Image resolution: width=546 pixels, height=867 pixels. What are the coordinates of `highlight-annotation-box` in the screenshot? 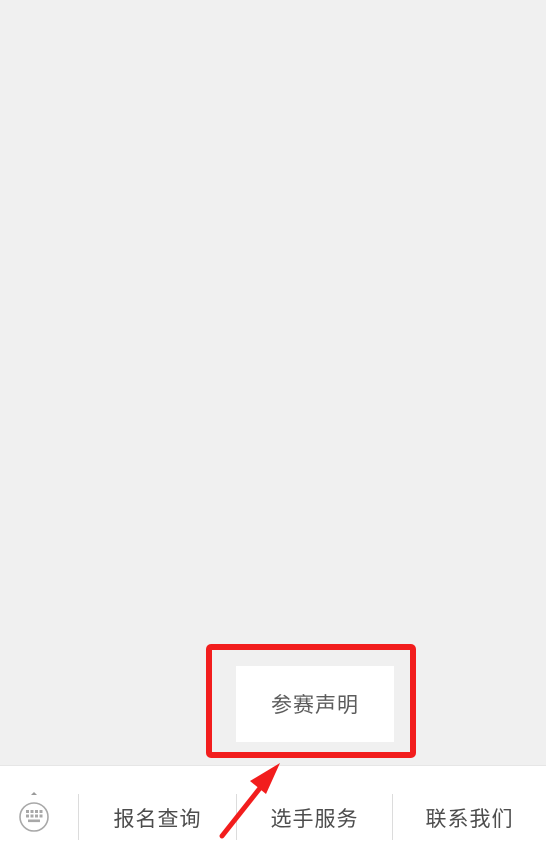 It's located at (311, 701).